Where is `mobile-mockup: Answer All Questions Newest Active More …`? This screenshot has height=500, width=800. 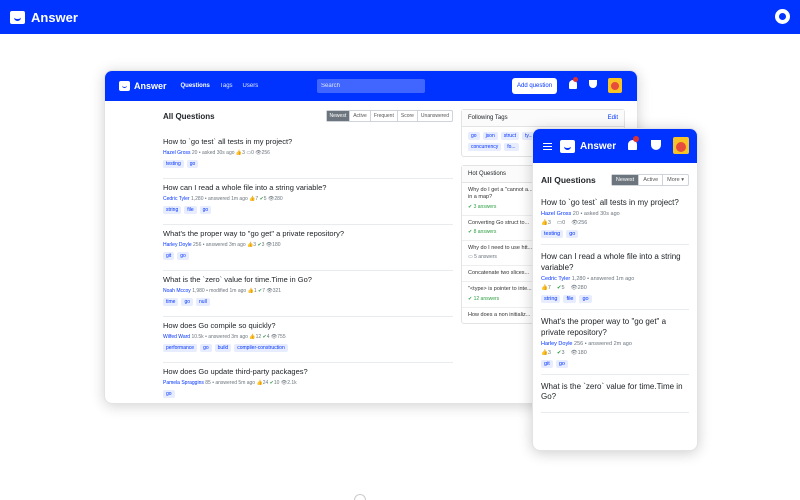 mobile-mockup: Answer All Questions Newest Active More … is located at coordinates (615, 289).